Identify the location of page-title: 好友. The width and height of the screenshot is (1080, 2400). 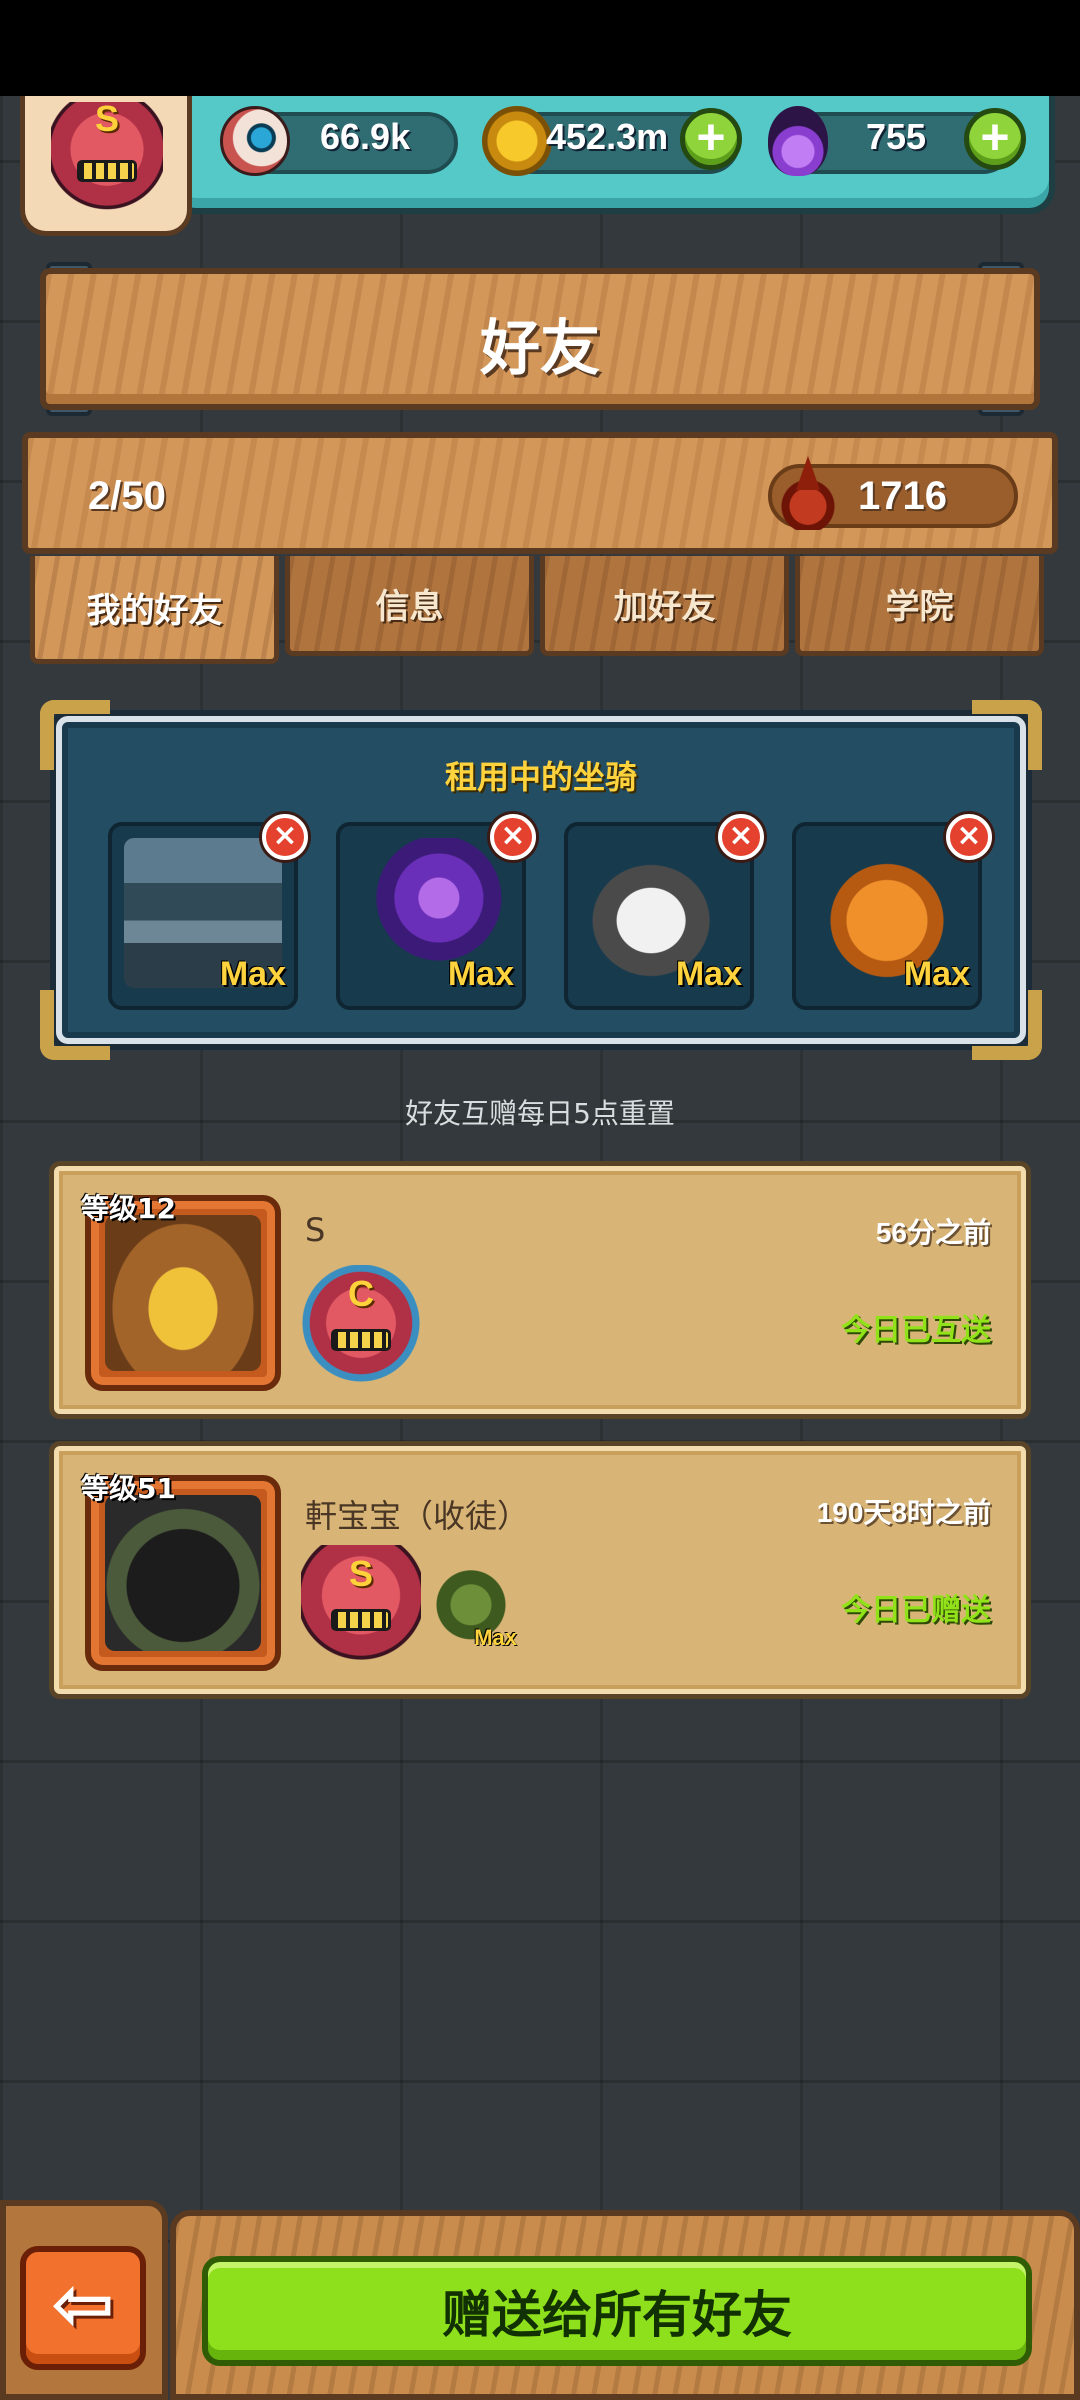
(540, 349).